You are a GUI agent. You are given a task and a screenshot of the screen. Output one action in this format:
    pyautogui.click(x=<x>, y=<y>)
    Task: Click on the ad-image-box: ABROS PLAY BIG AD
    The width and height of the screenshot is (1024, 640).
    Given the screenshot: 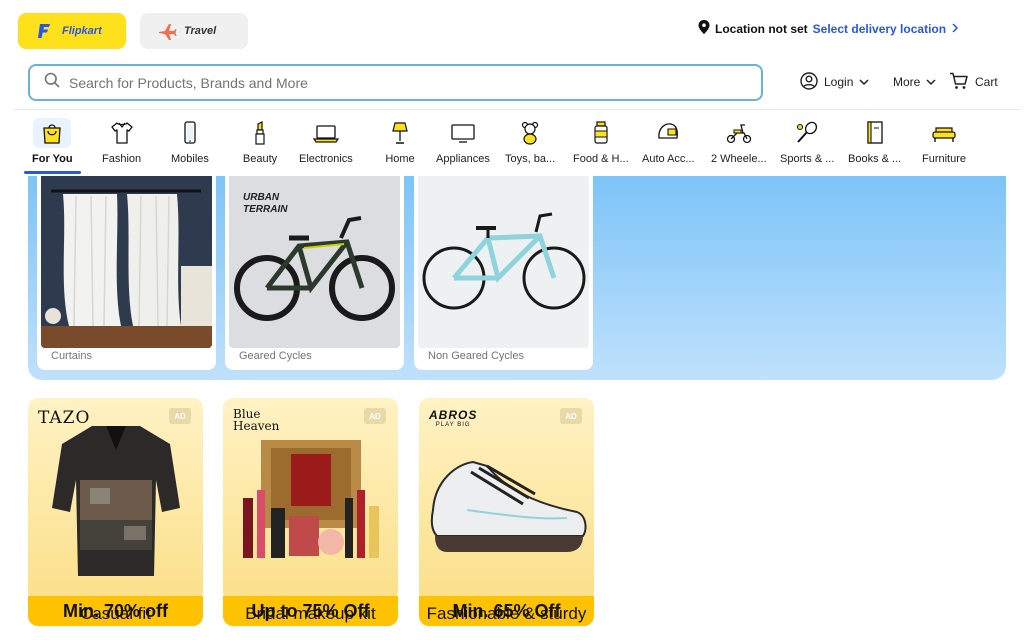 What is the action you would take?
    pyautogui.click(x=506, y=500)
    